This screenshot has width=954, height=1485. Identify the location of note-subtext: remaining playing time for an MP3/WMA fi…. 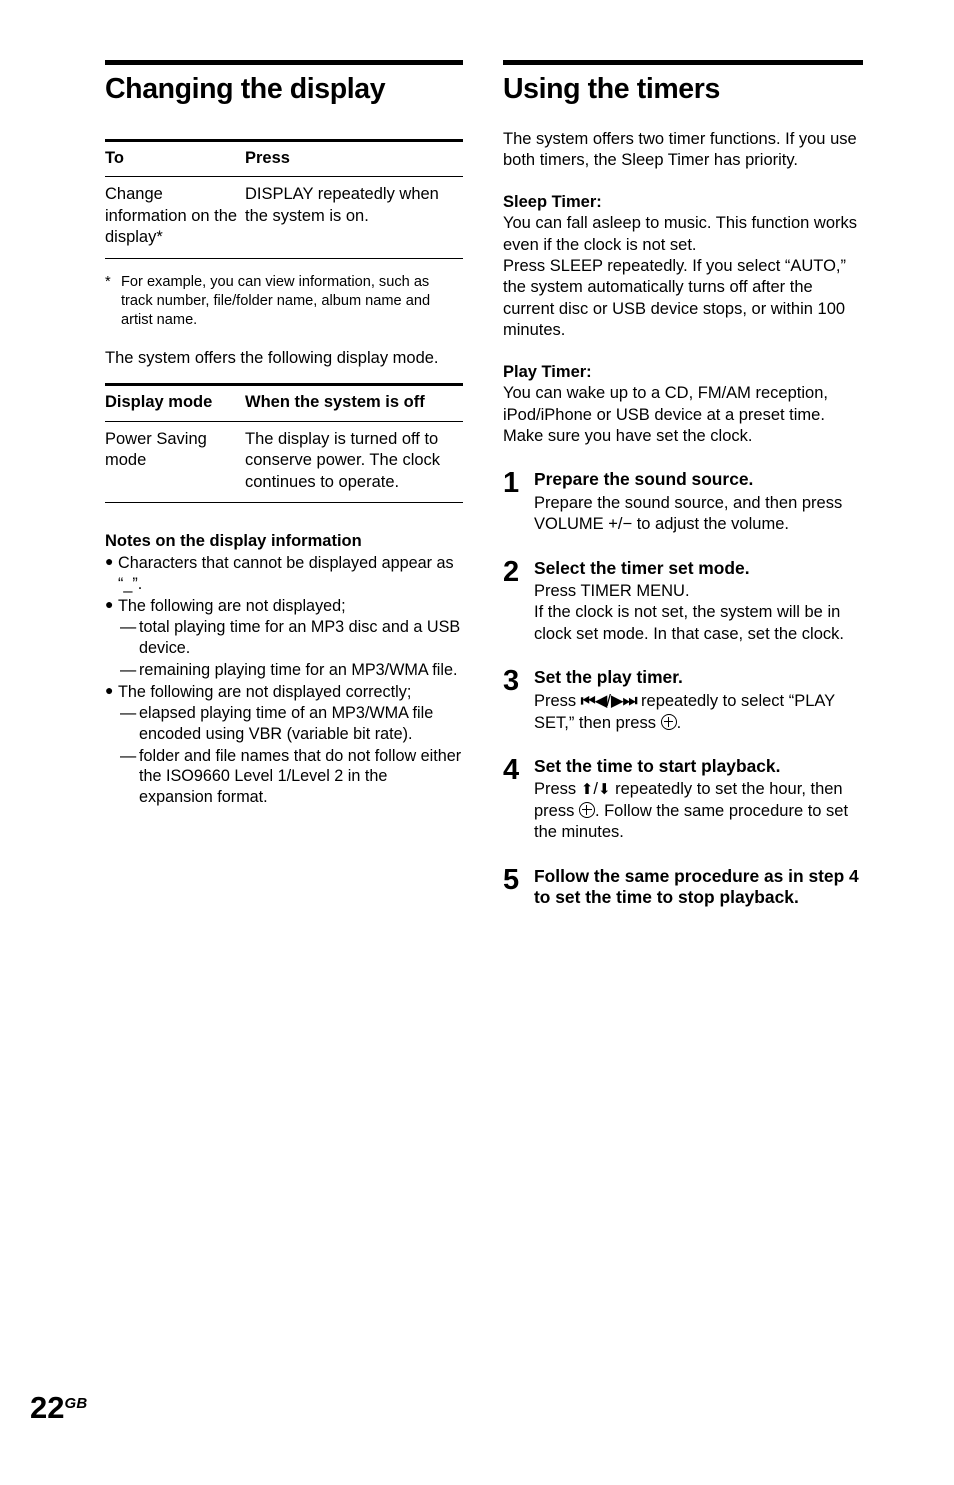
(298, 669).